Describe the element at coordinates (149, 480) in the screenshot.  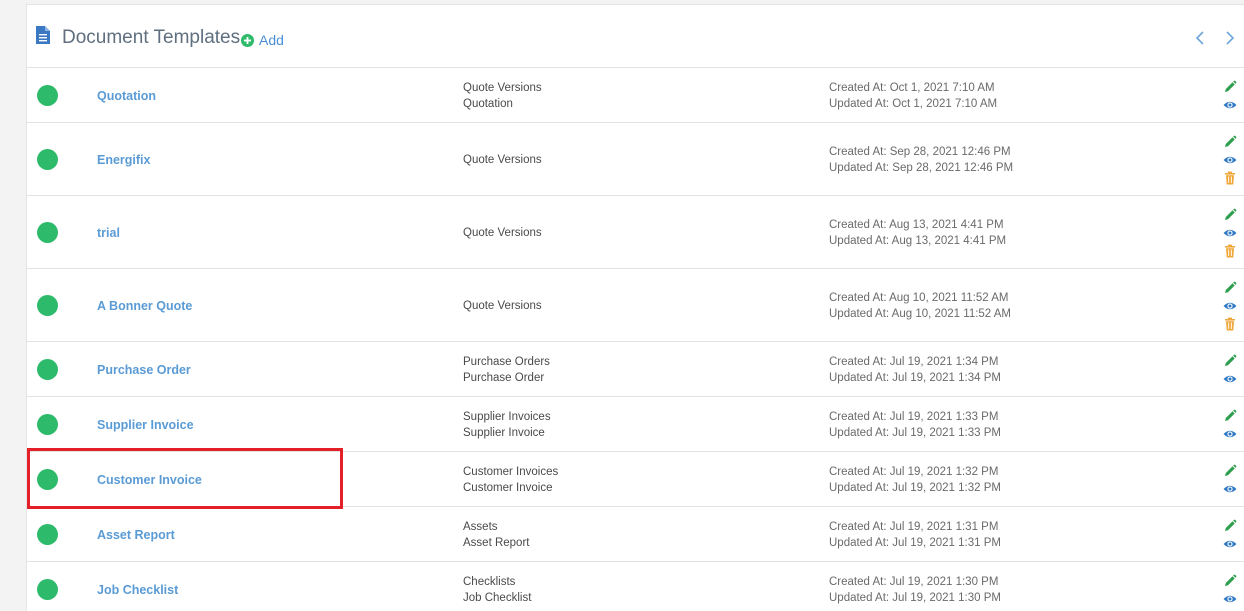
I see `template-name-link: Customer Invoice` at that location.